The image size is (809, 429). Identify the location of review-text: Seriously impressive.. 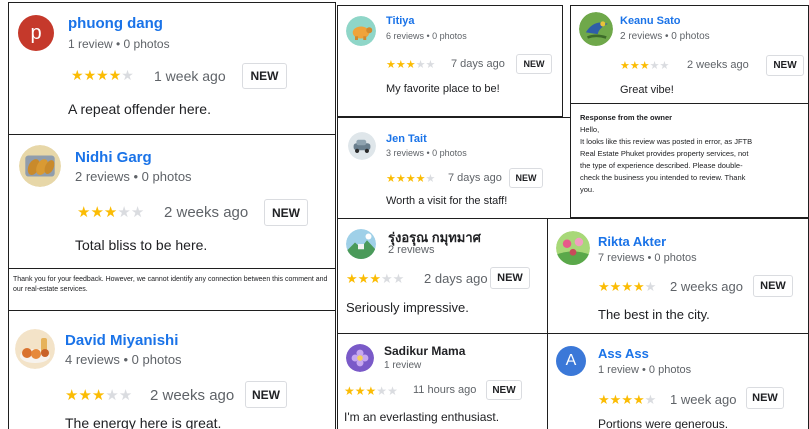
(407, 307).